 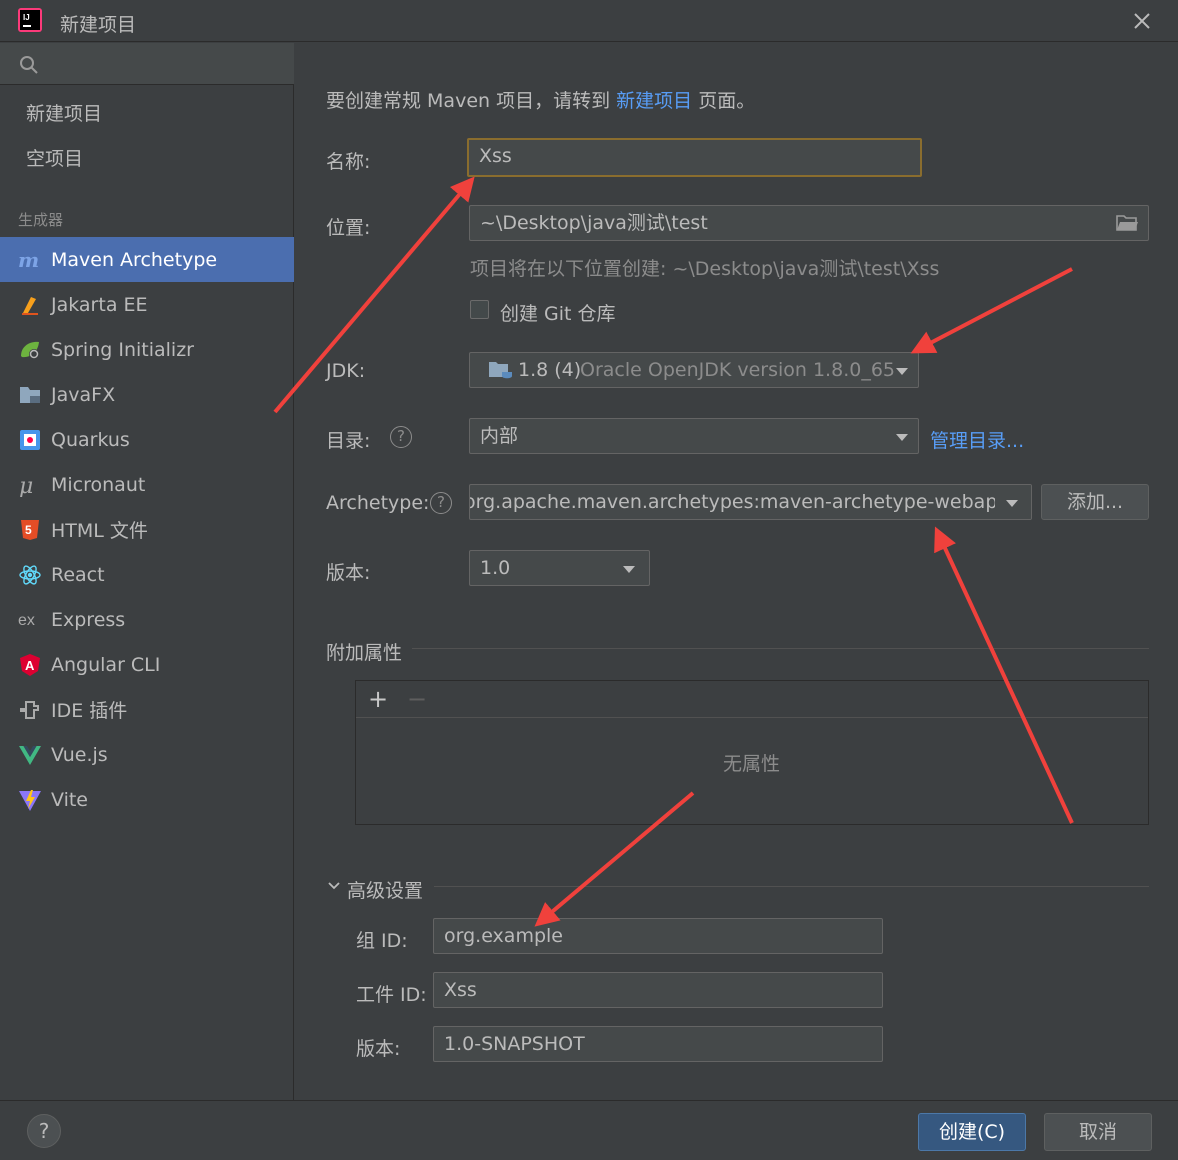 What do you see at coordinates (30, 306) in the screenshot?
I see `jakarta-icon` at bounding box center [30, 306].